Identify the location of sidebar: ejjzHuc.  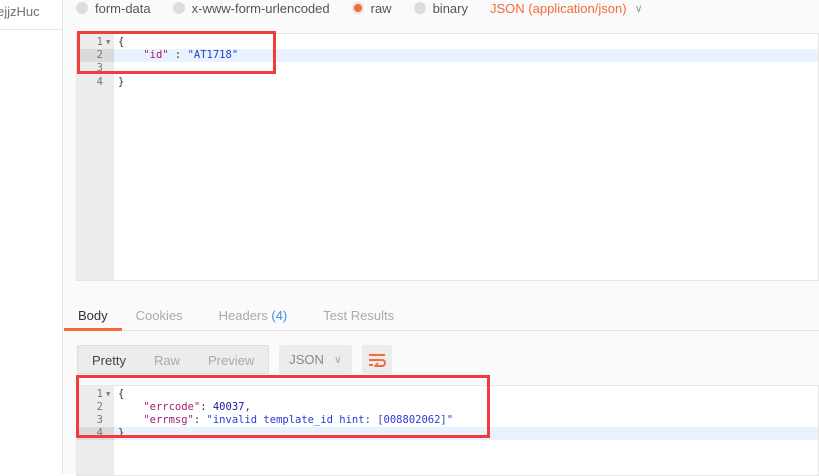
(31, 237).